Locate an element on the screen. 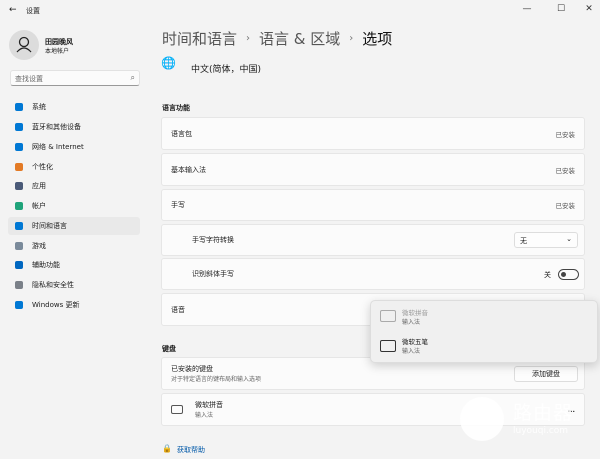 The width and height of the screenshot is (600, 459). globe-clock-icon is located at coordinates (19, 226).